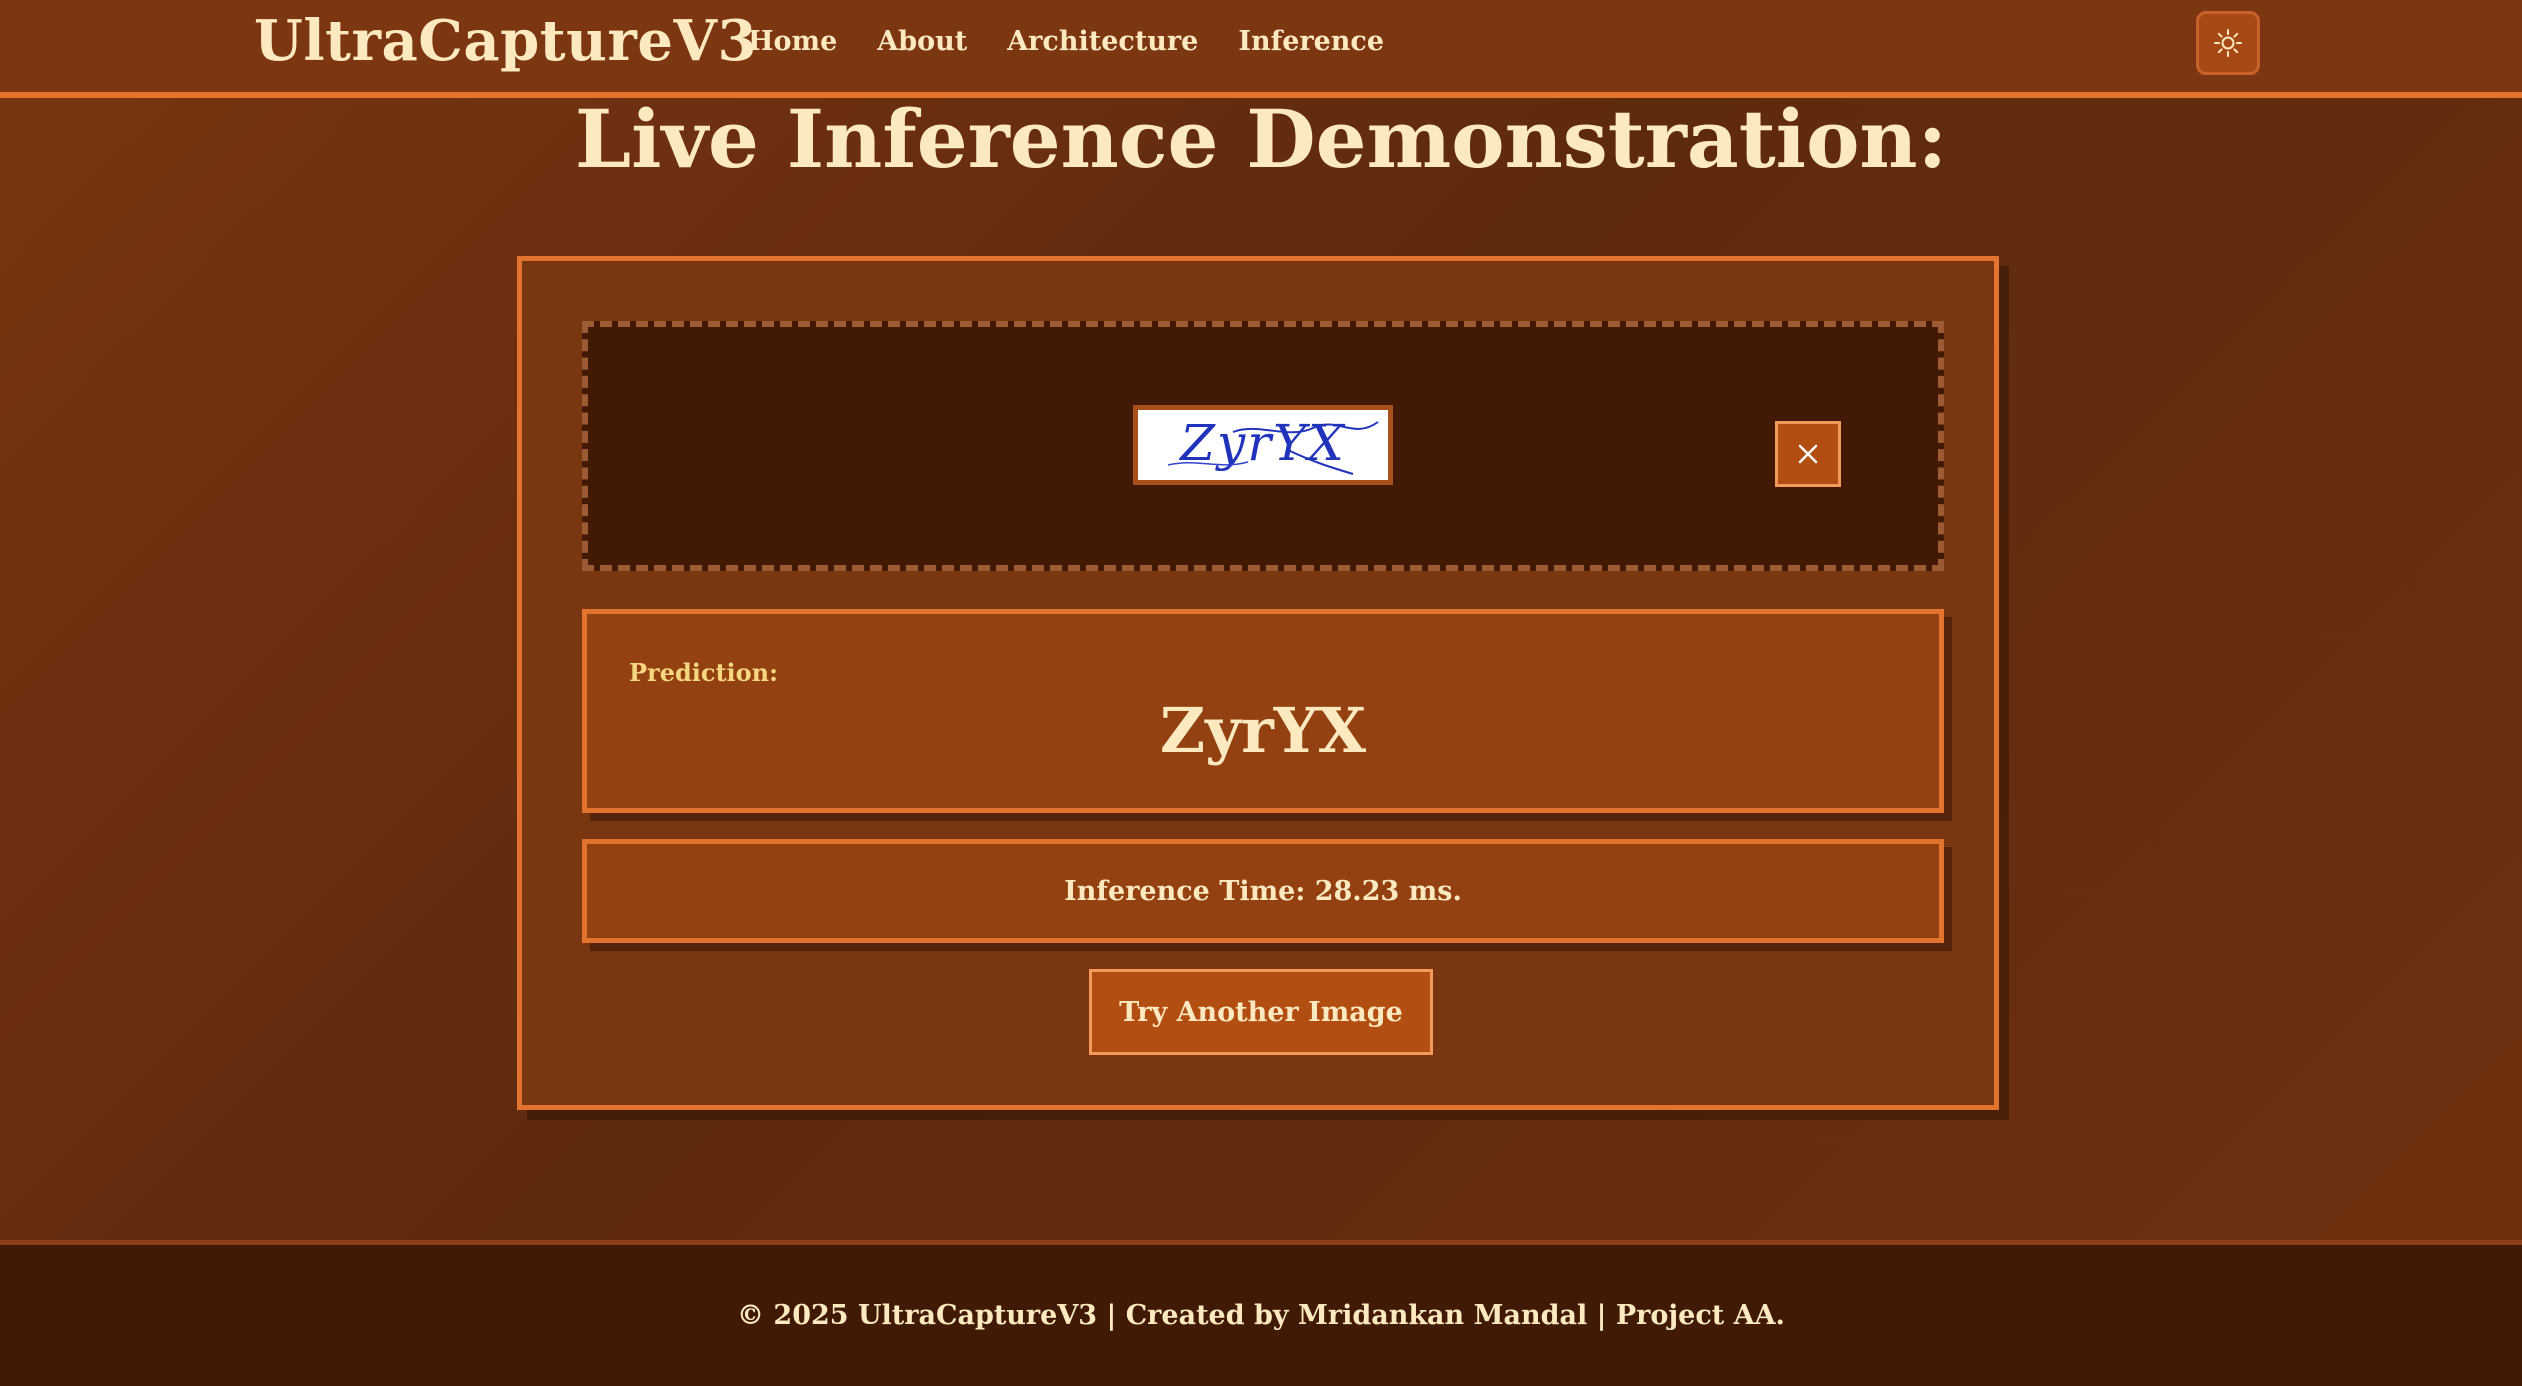 This screenshot has width=2522, height=1386. I want to click on prediction-panel: Prediction: ZyrYX, so click(1263, 711).